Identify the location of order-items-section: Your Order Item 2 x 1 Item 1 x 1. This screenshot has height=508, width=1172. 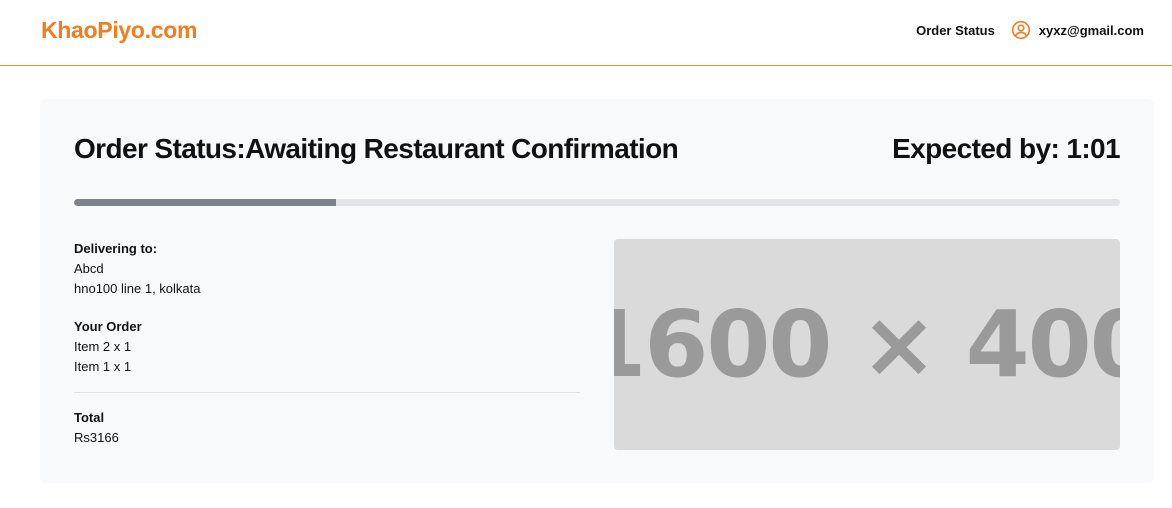
(327, 348).